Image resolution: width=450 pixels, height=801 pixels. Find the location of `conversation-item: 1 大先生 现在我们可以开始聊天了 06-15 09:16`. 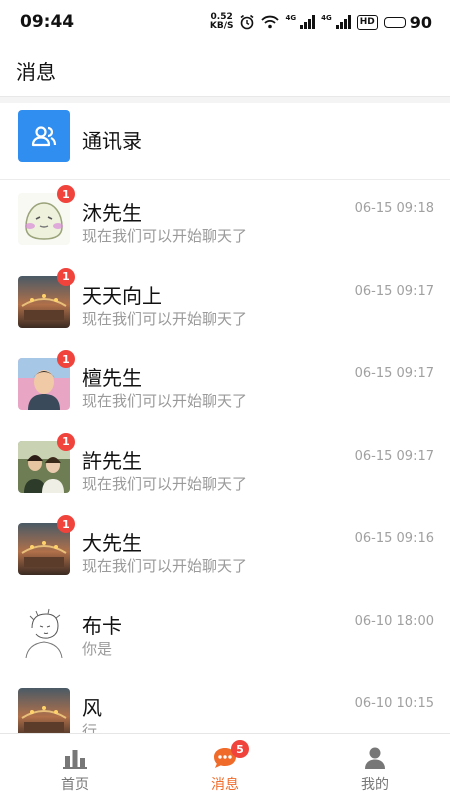

conversation-item: 1 大先生 现在我们可以开始聊天了 06-15 09:16 is located at coordinates (225, 551).